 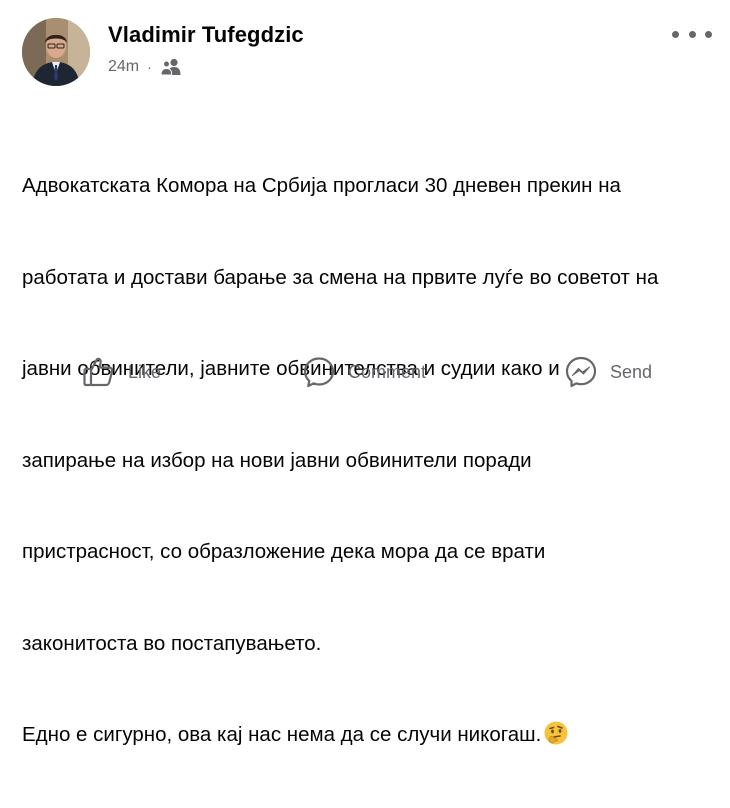 What do you see at coordinates (631, 371) in the screenshot?
I see `send-label: Send` at bounding box center [631, 371].